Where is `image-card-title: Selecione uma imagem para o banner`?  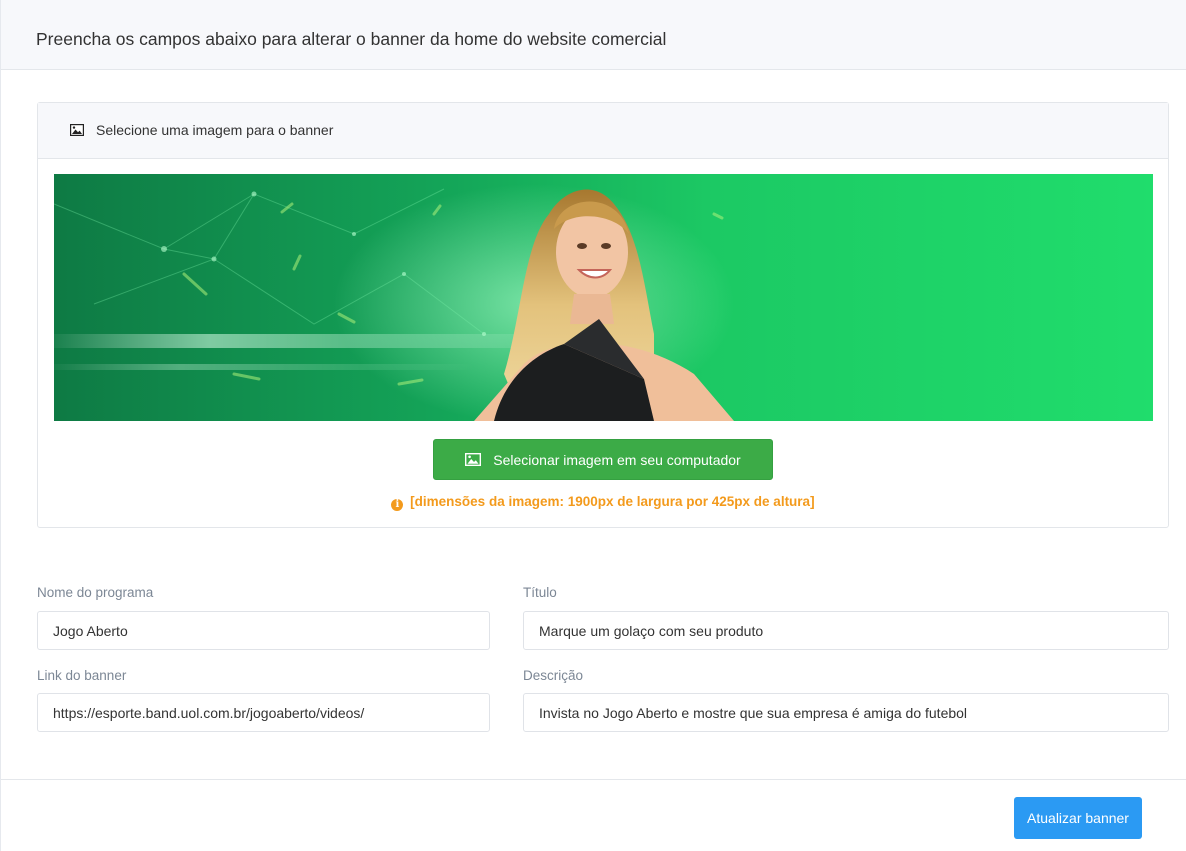 image-card-title: Selecione uma imagem para o banner is located at coordinates (215, 130).